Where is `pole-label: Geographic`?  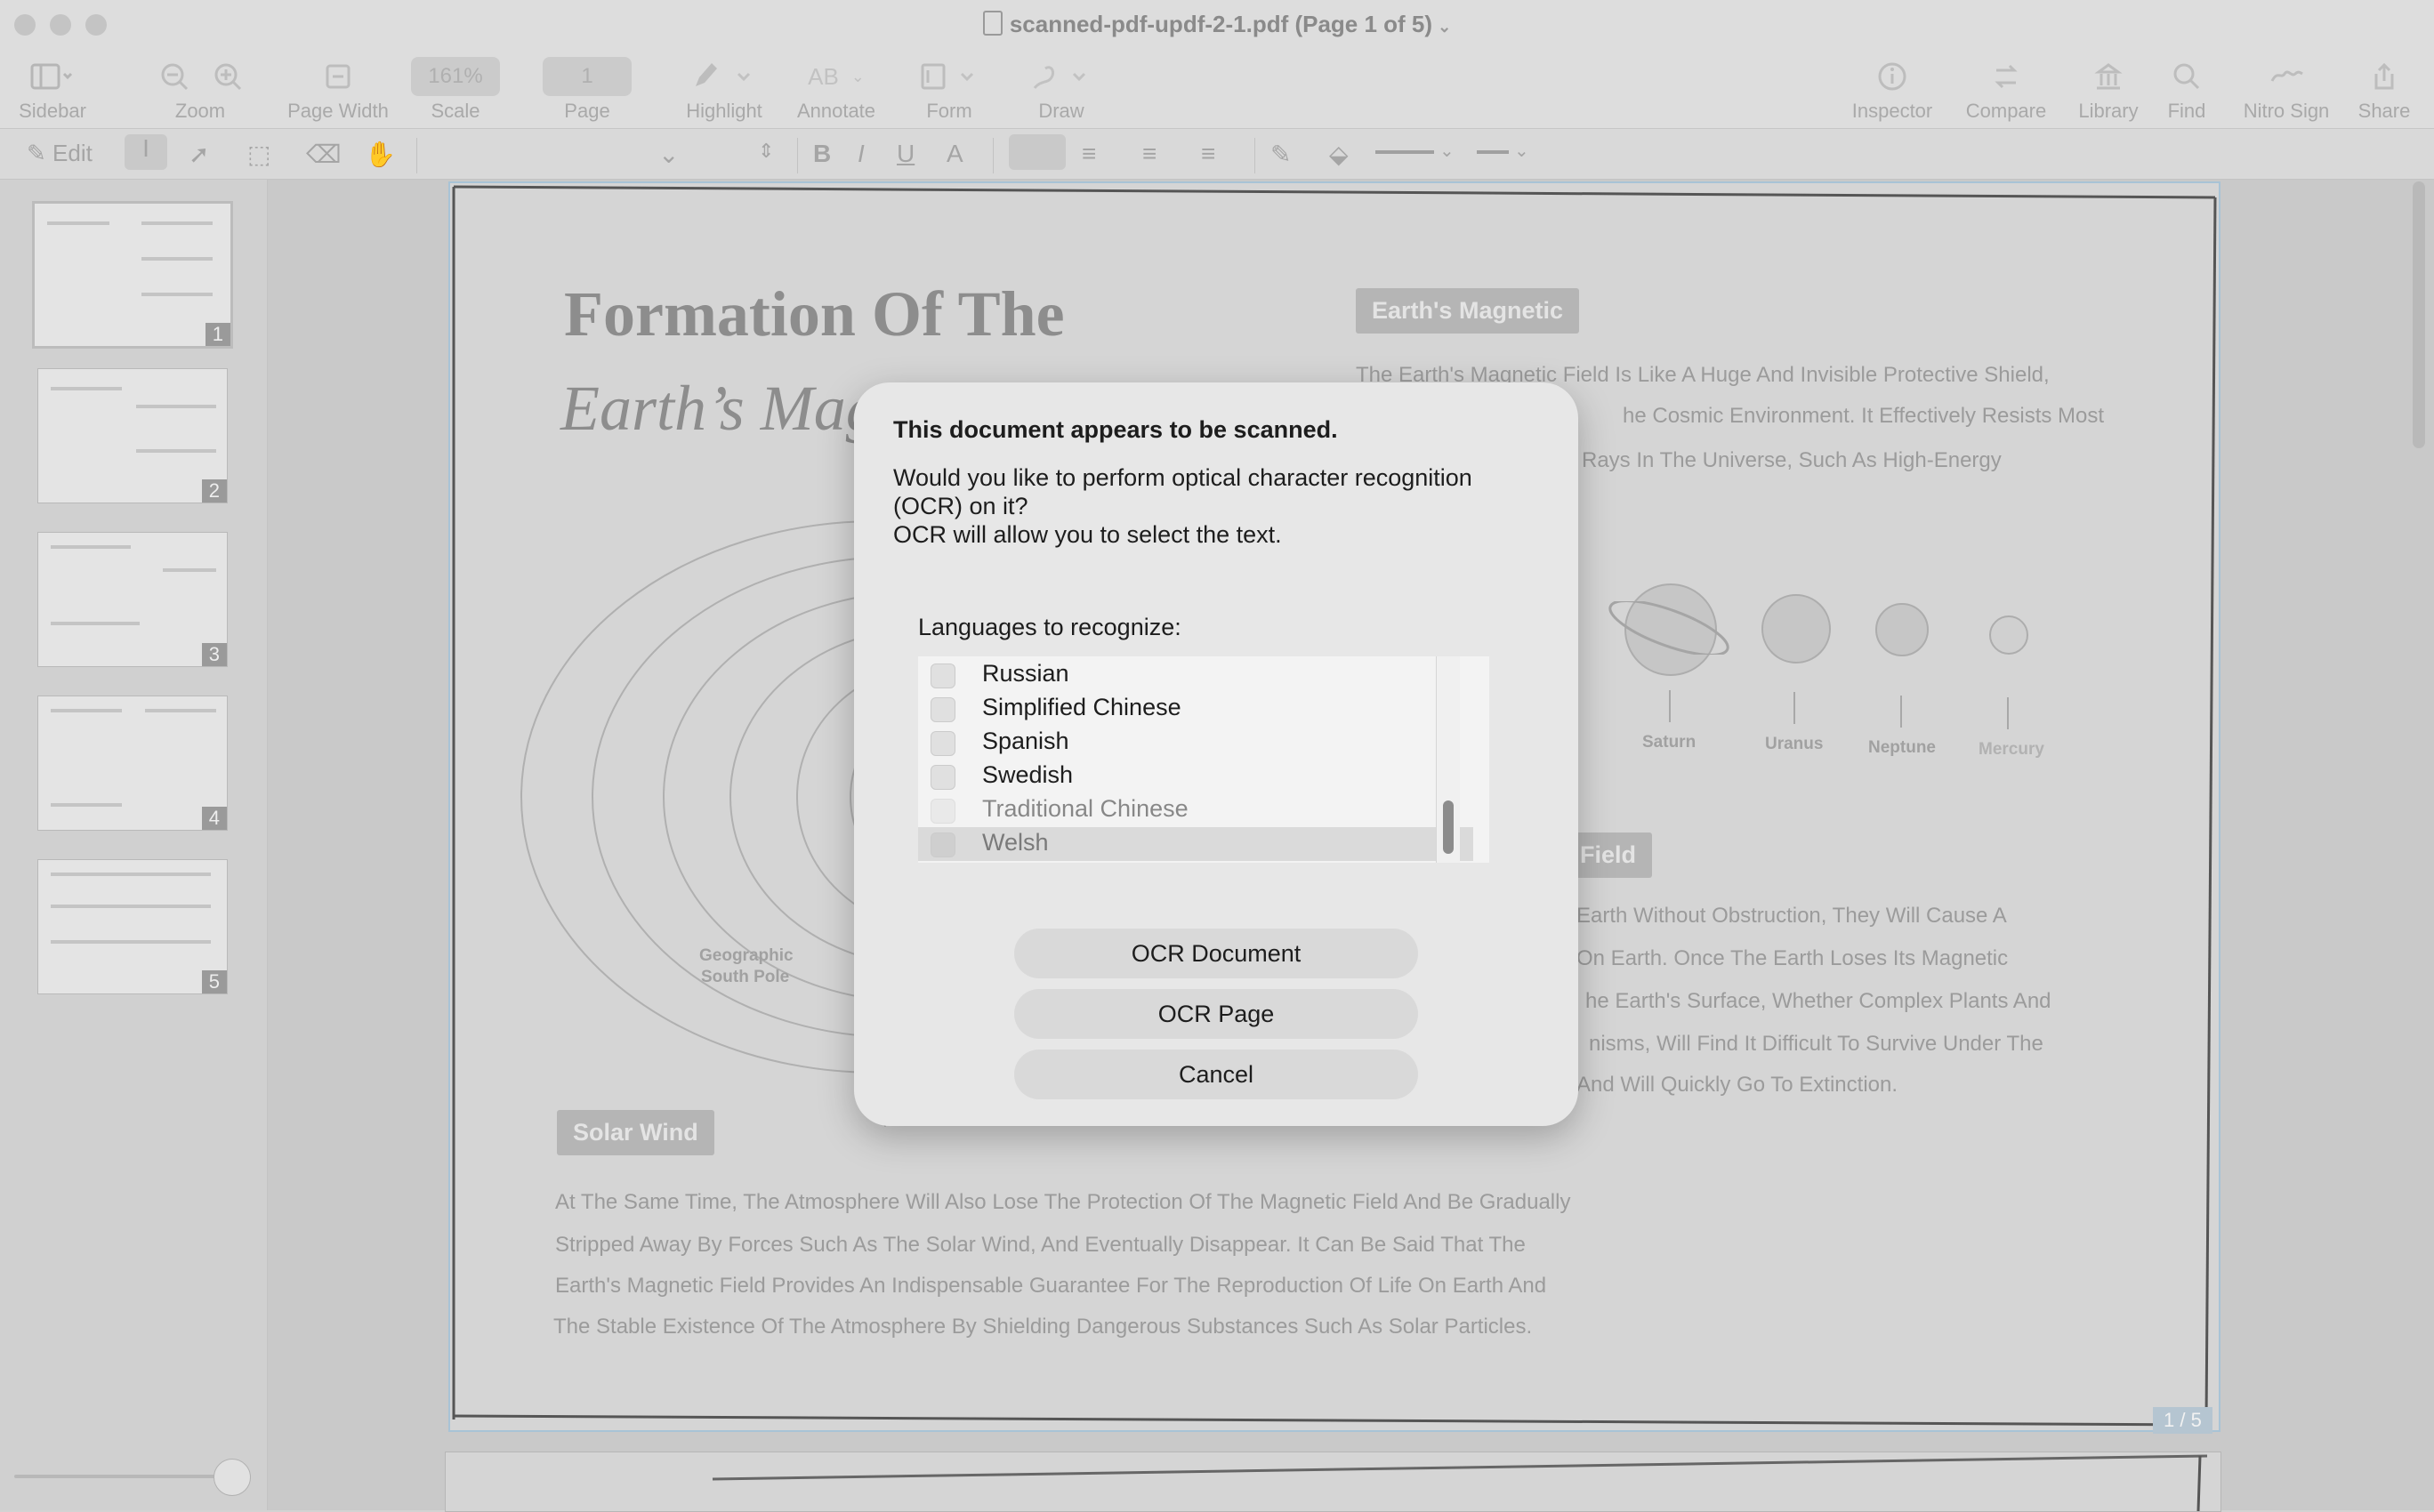 pole-label: Geographic is located at coordinates (746, 956).